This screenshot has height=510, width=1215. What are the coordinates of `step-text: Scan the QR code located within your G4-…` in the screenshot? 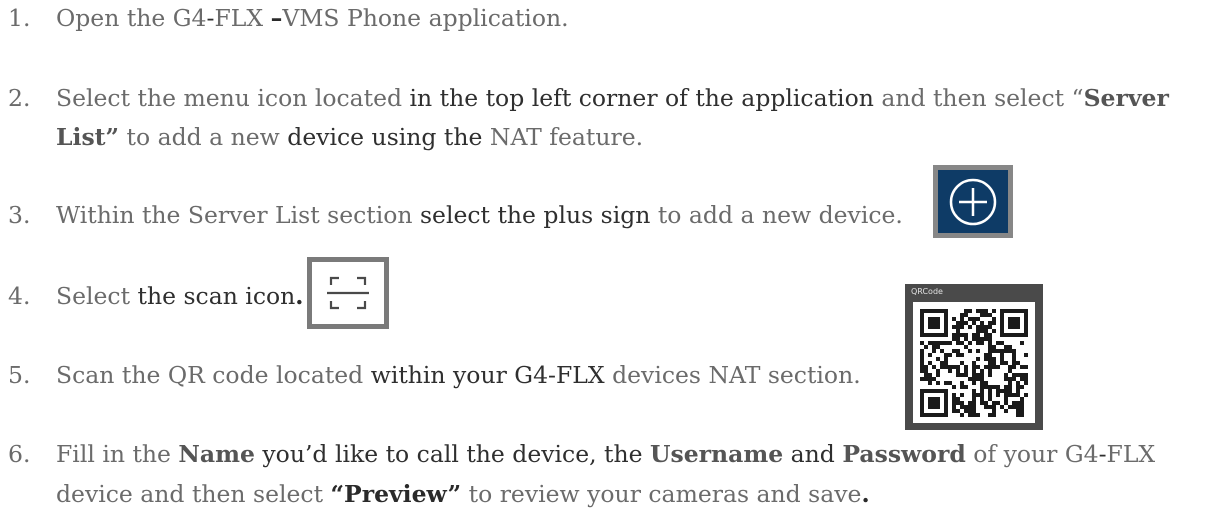 It's located at (458, 375).